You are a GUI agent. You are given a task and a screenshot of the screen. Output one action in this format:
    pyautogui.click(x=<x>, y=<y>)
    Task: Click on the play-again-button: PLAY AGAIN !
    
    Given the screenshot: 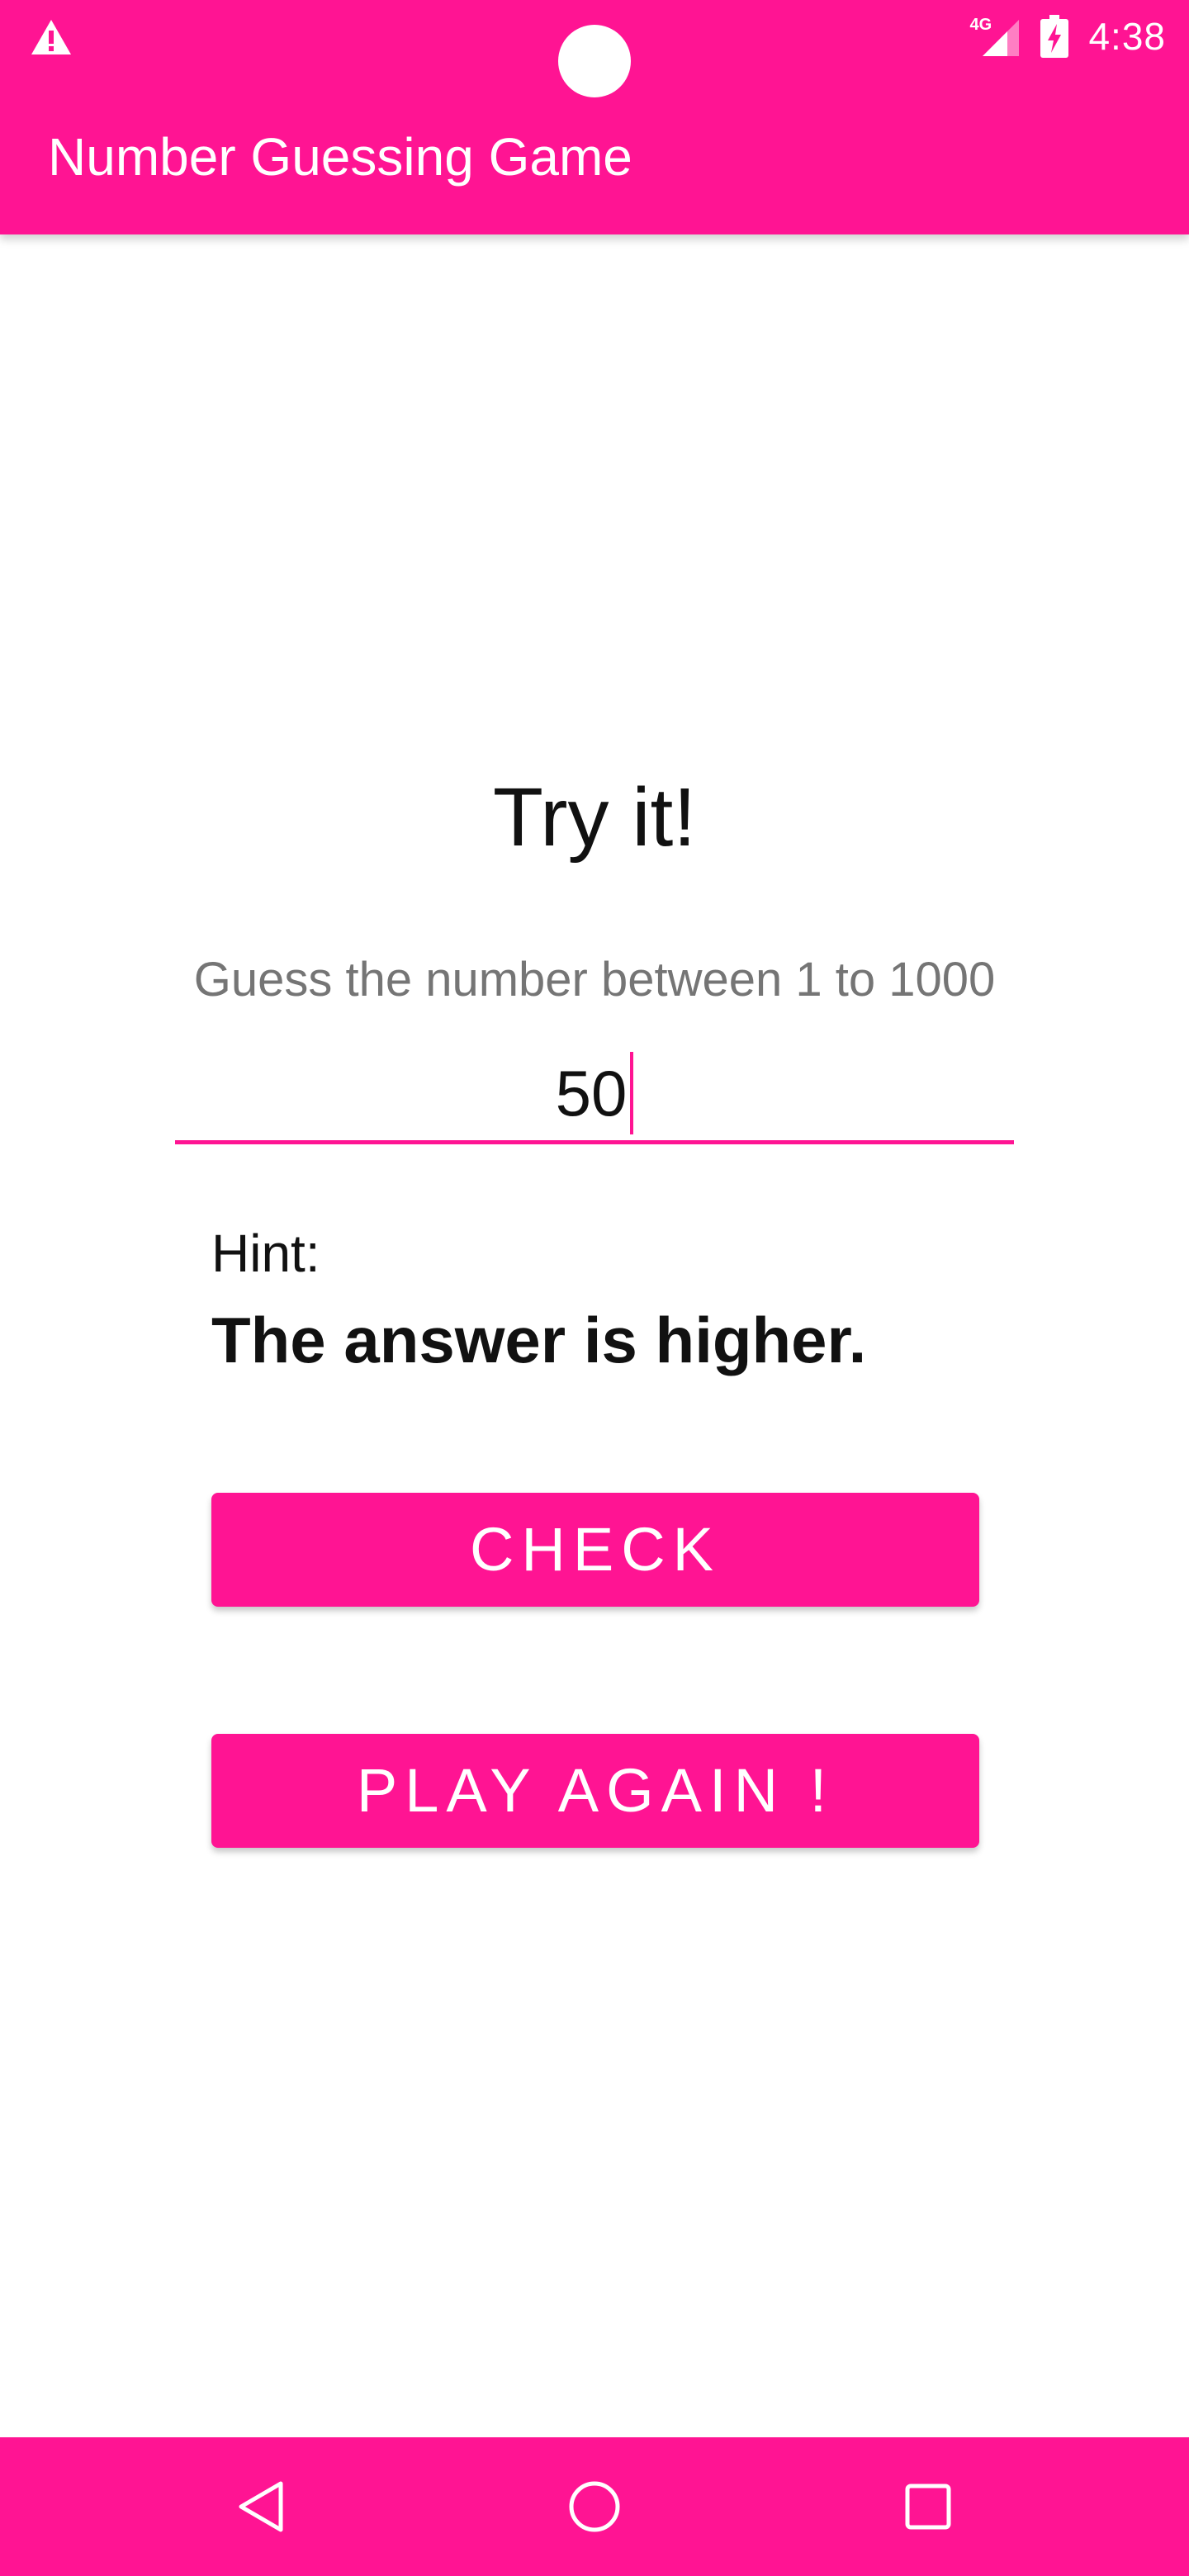 What is the action you would take?
    pyautogui.click(x=595, y=1791)
    